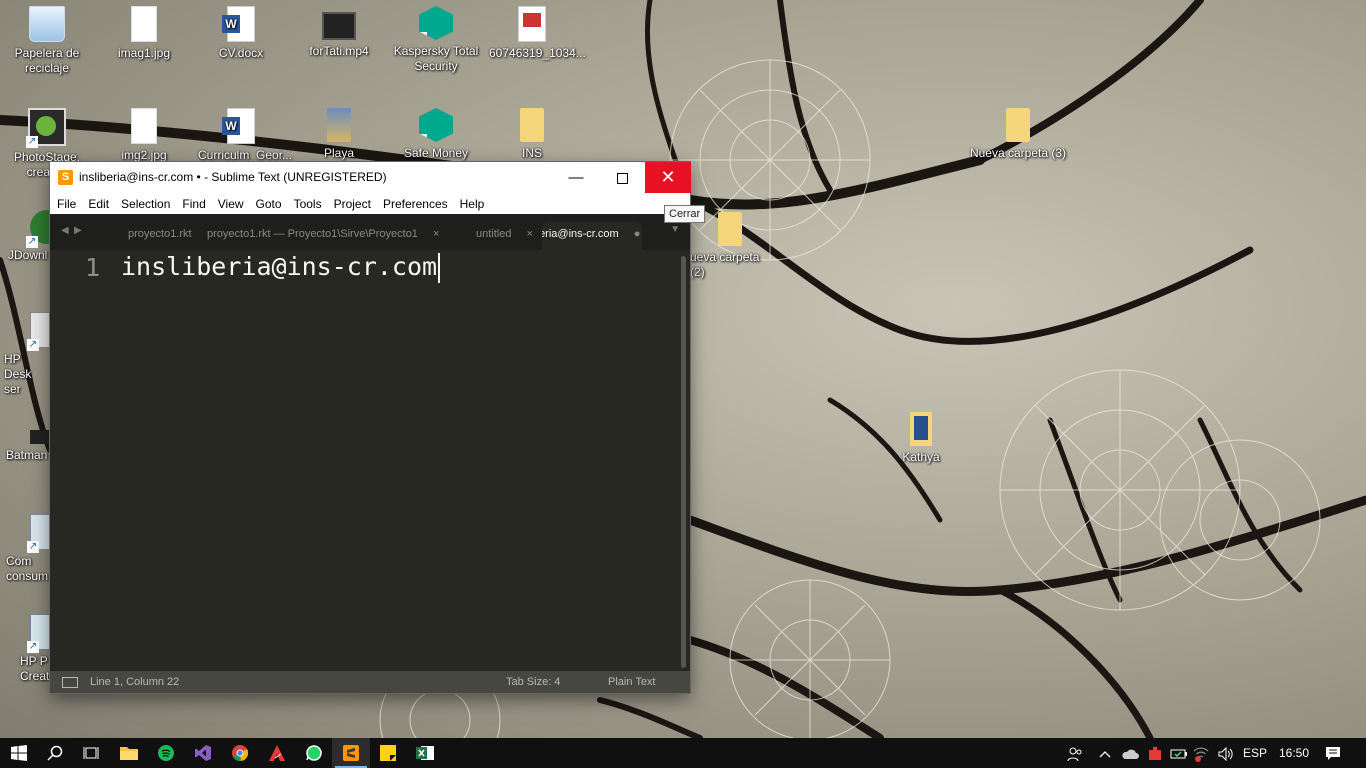 The width and height of the screenshot is (1366, 768). I want to click on menu-goto: Goto, so click(269, 203).